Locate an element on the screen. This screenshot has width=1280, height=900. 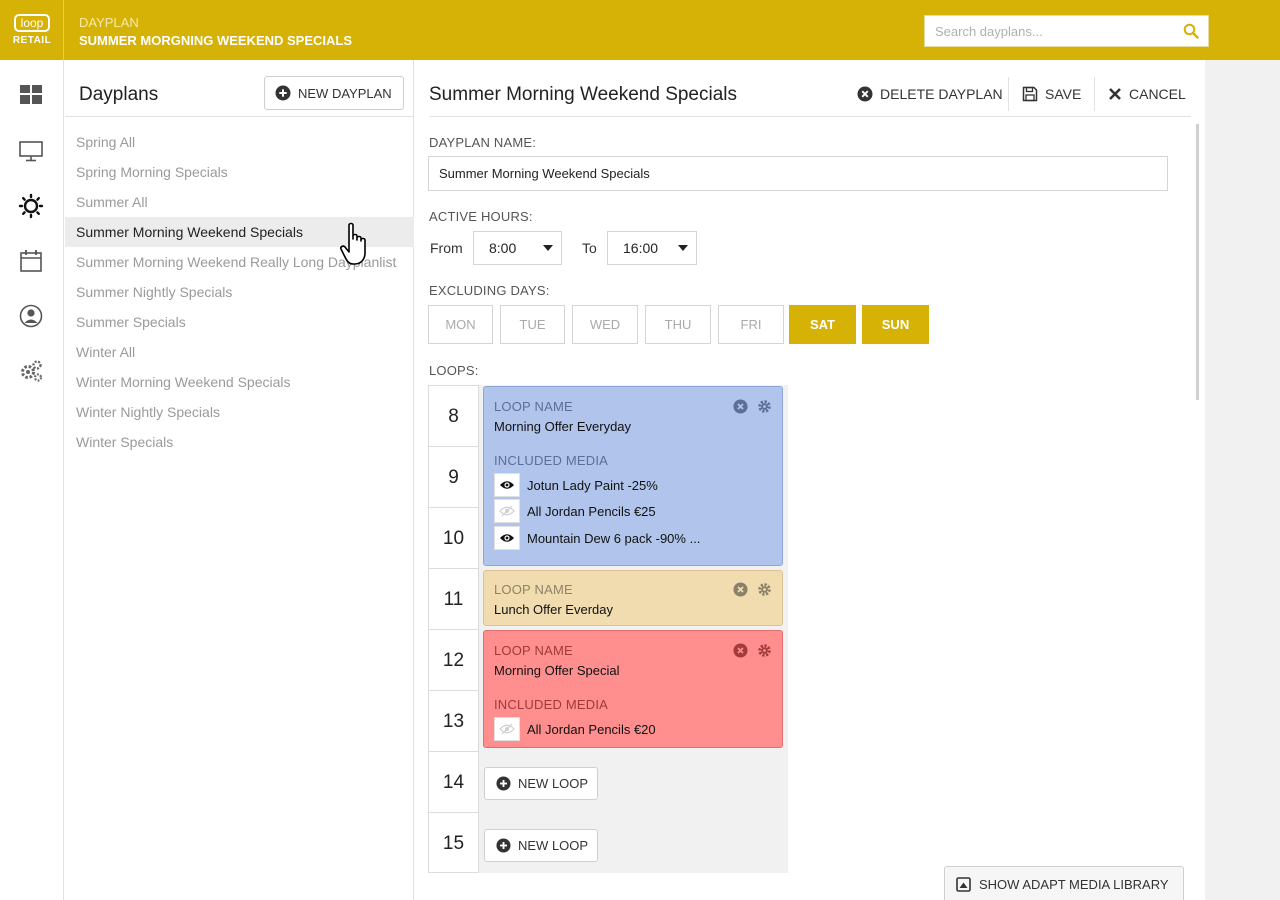
day-toggle-fri: FRI is located at coordinates (751, 324).